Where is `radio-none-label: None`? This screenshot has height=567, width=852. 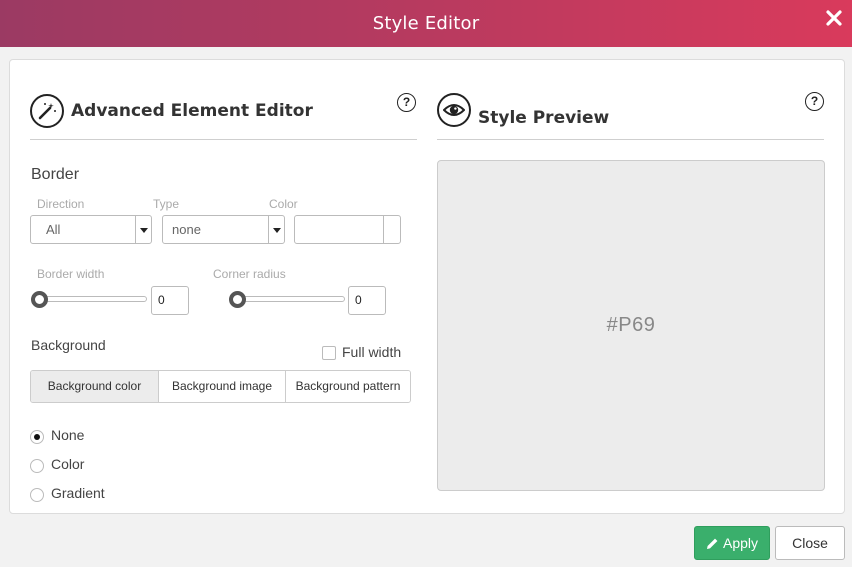 radio-none-label: None is located at coordinates (68, 435).